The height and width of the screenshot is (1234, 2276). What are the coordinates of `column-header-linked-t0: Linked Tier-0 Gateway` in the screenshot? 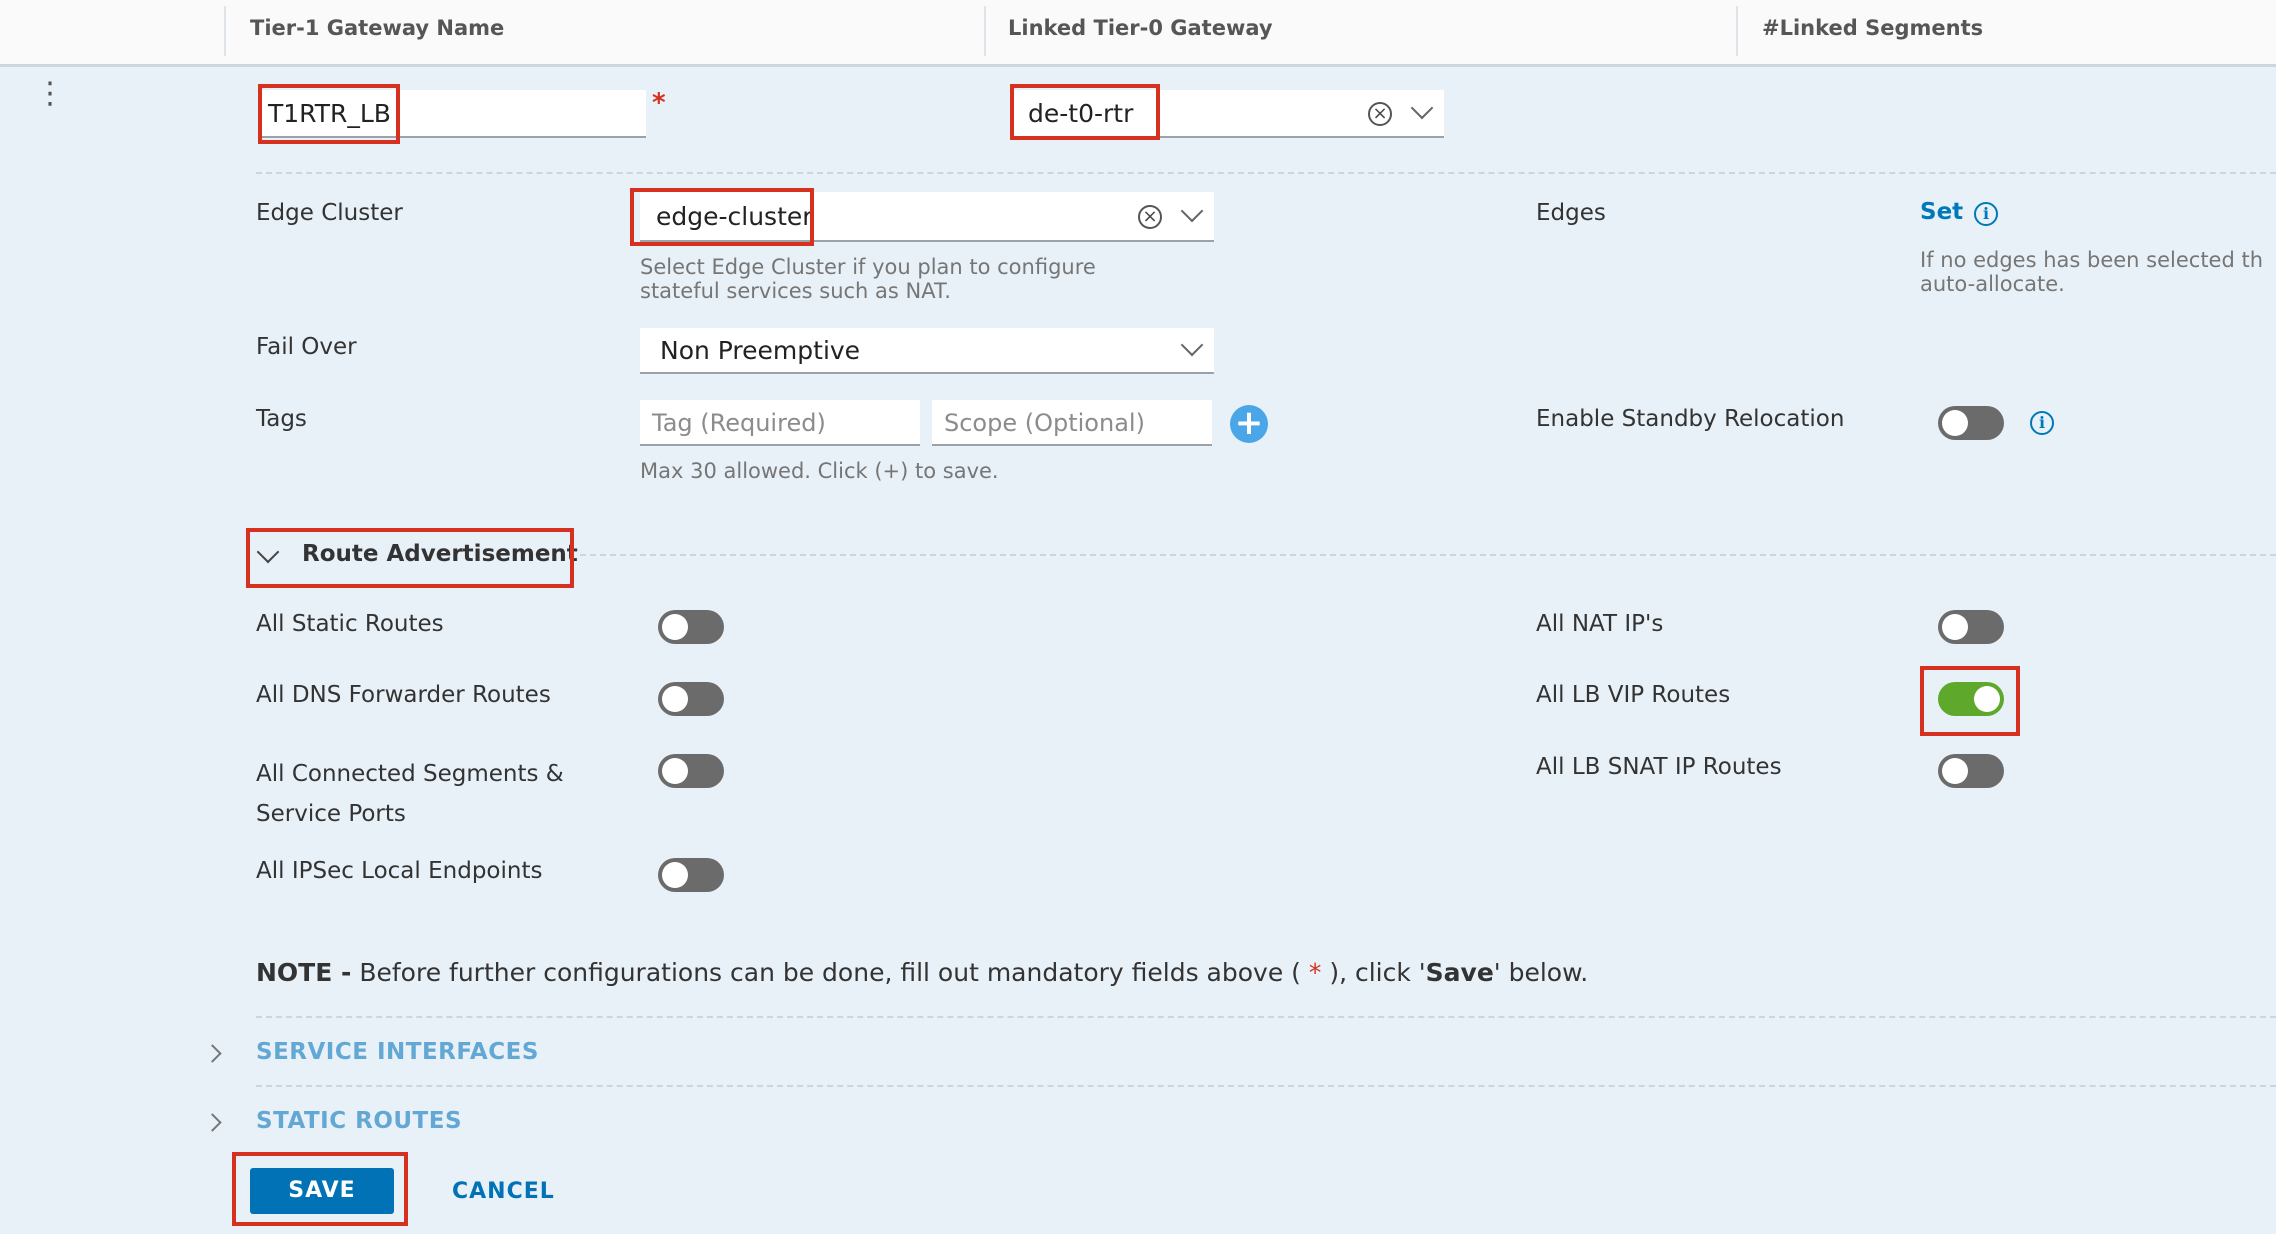 It's located at (1140, 28).